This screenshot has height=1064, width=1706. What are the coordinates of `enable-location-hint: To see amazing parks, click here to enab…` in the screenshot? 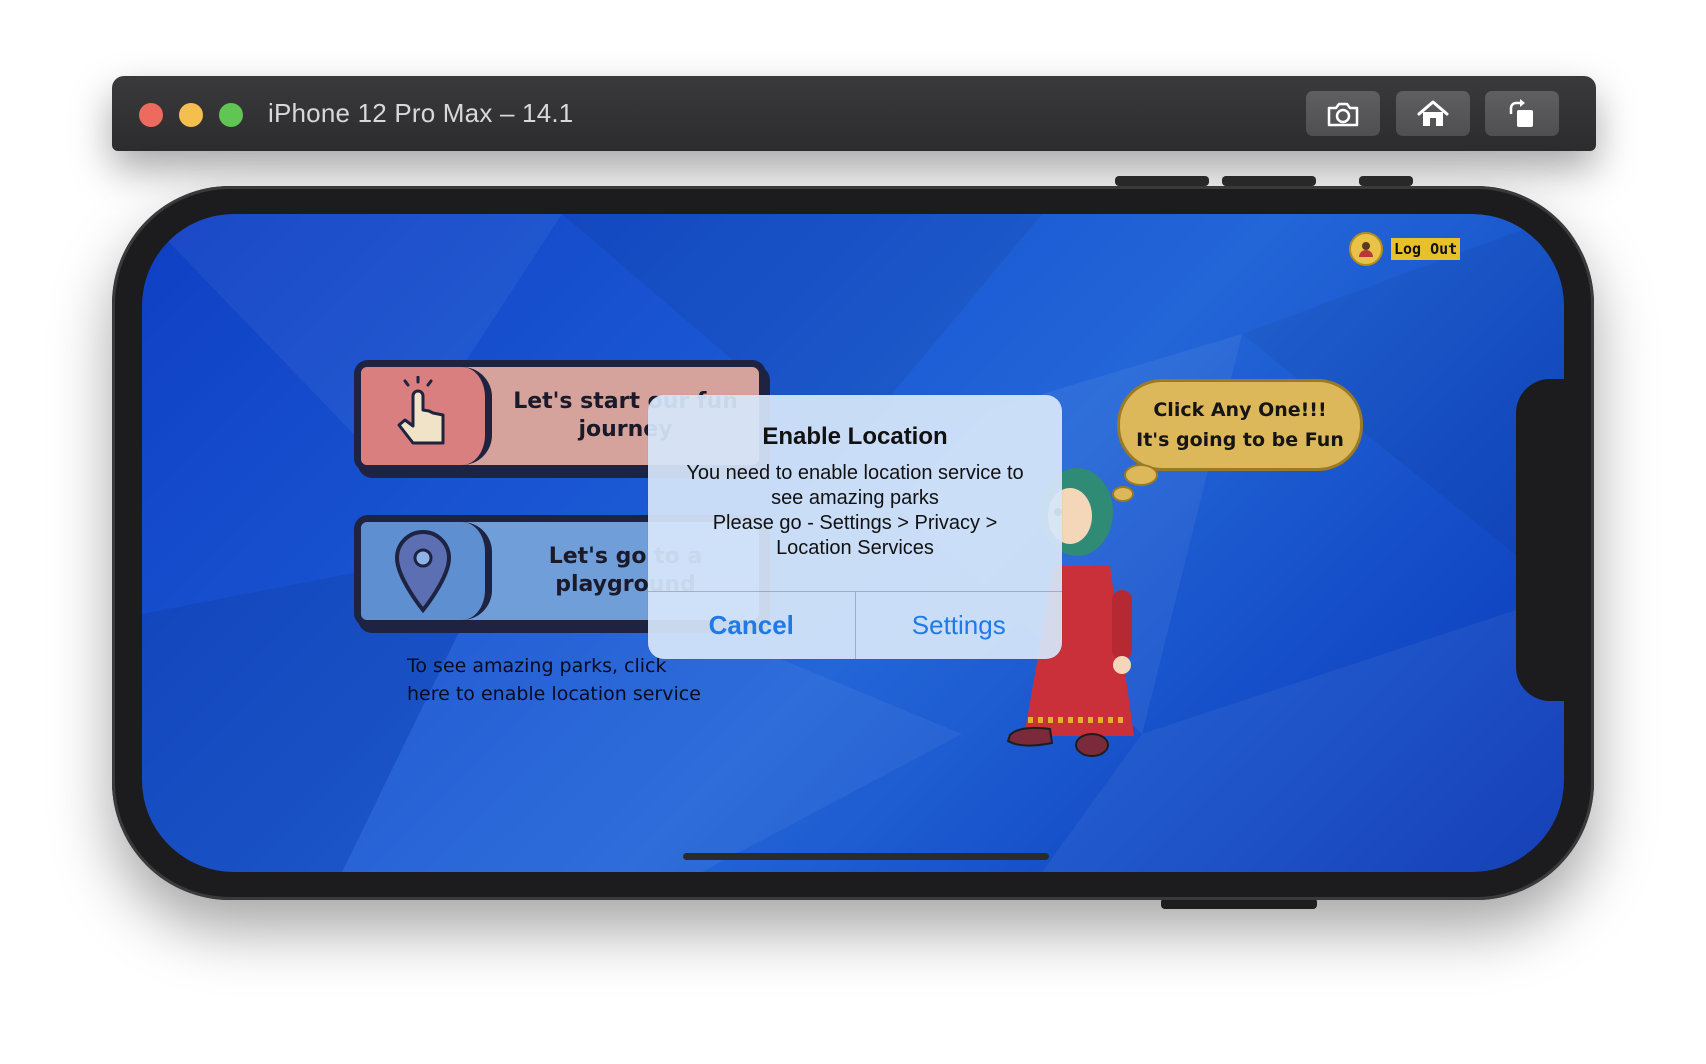 It's located at (567, 680).